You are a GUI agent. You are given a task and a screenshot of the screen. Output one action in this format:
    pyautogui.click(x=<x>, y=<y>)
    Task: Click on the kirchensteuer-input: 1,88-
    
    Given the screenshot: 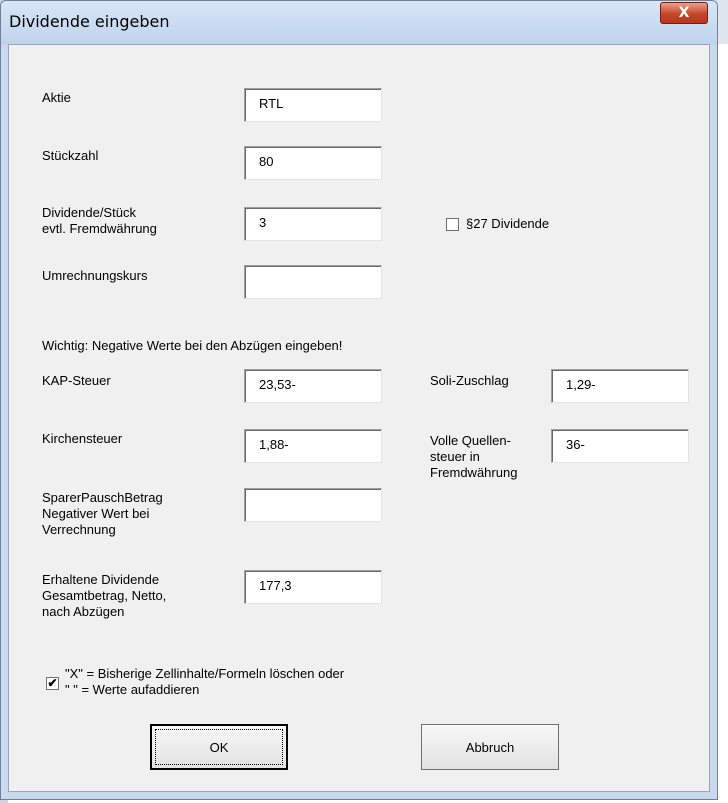 What is the action you would take?
    pyautogui.click(x=313, y=446)
    